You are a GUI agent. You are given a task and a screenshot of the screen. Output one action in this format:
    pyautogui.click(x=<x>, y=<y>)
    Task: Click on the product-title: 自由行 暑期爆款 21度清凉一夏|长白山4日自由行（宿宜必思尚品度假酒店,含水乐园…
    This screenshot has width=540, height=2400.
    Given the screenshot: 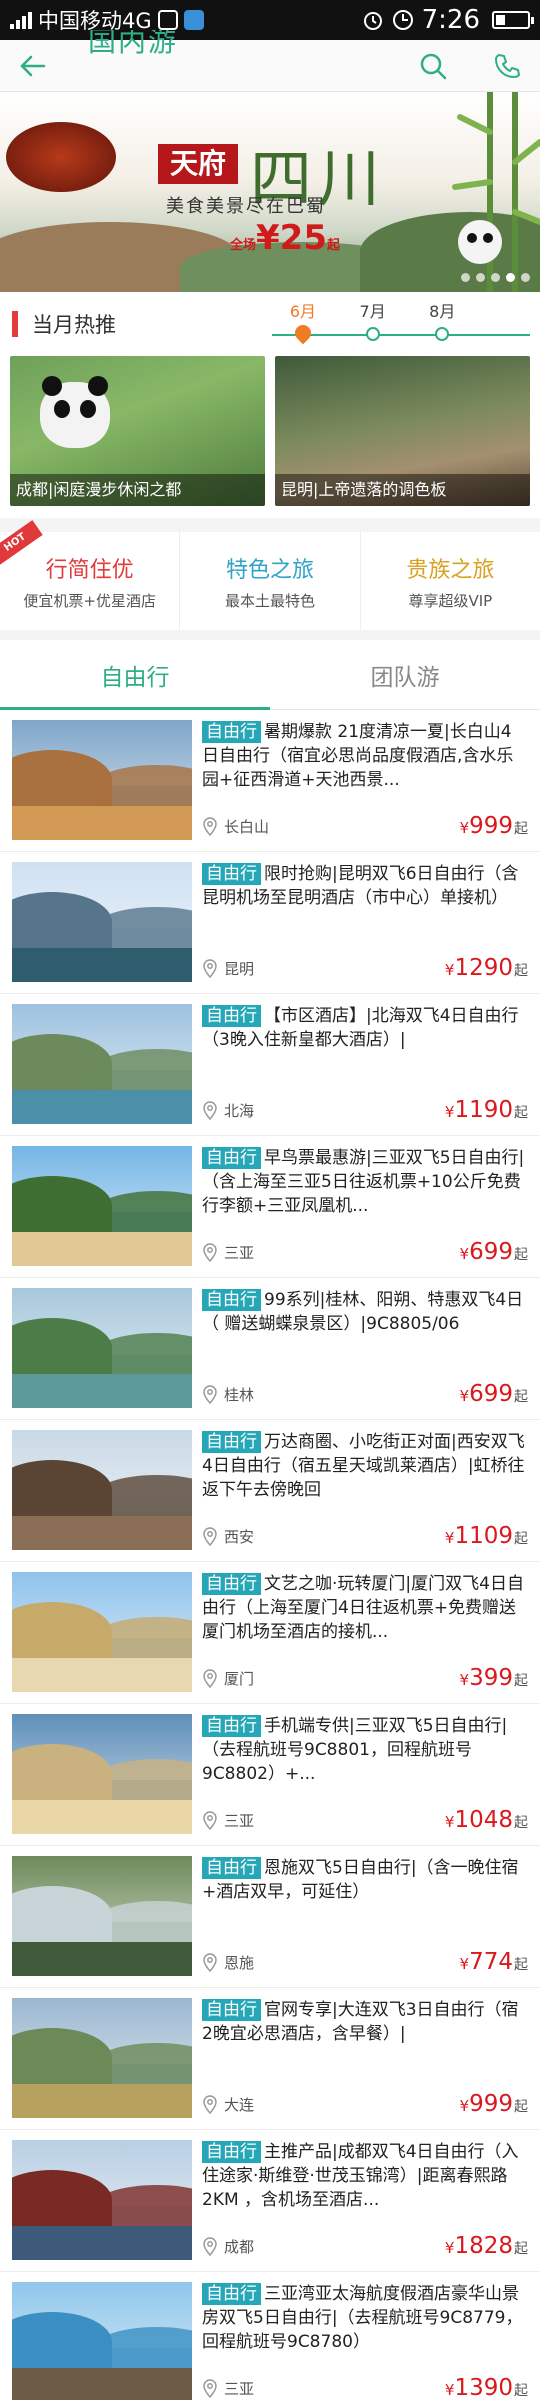 What is the action you would take?
    pyautogui.click(x=365, y=756)
    